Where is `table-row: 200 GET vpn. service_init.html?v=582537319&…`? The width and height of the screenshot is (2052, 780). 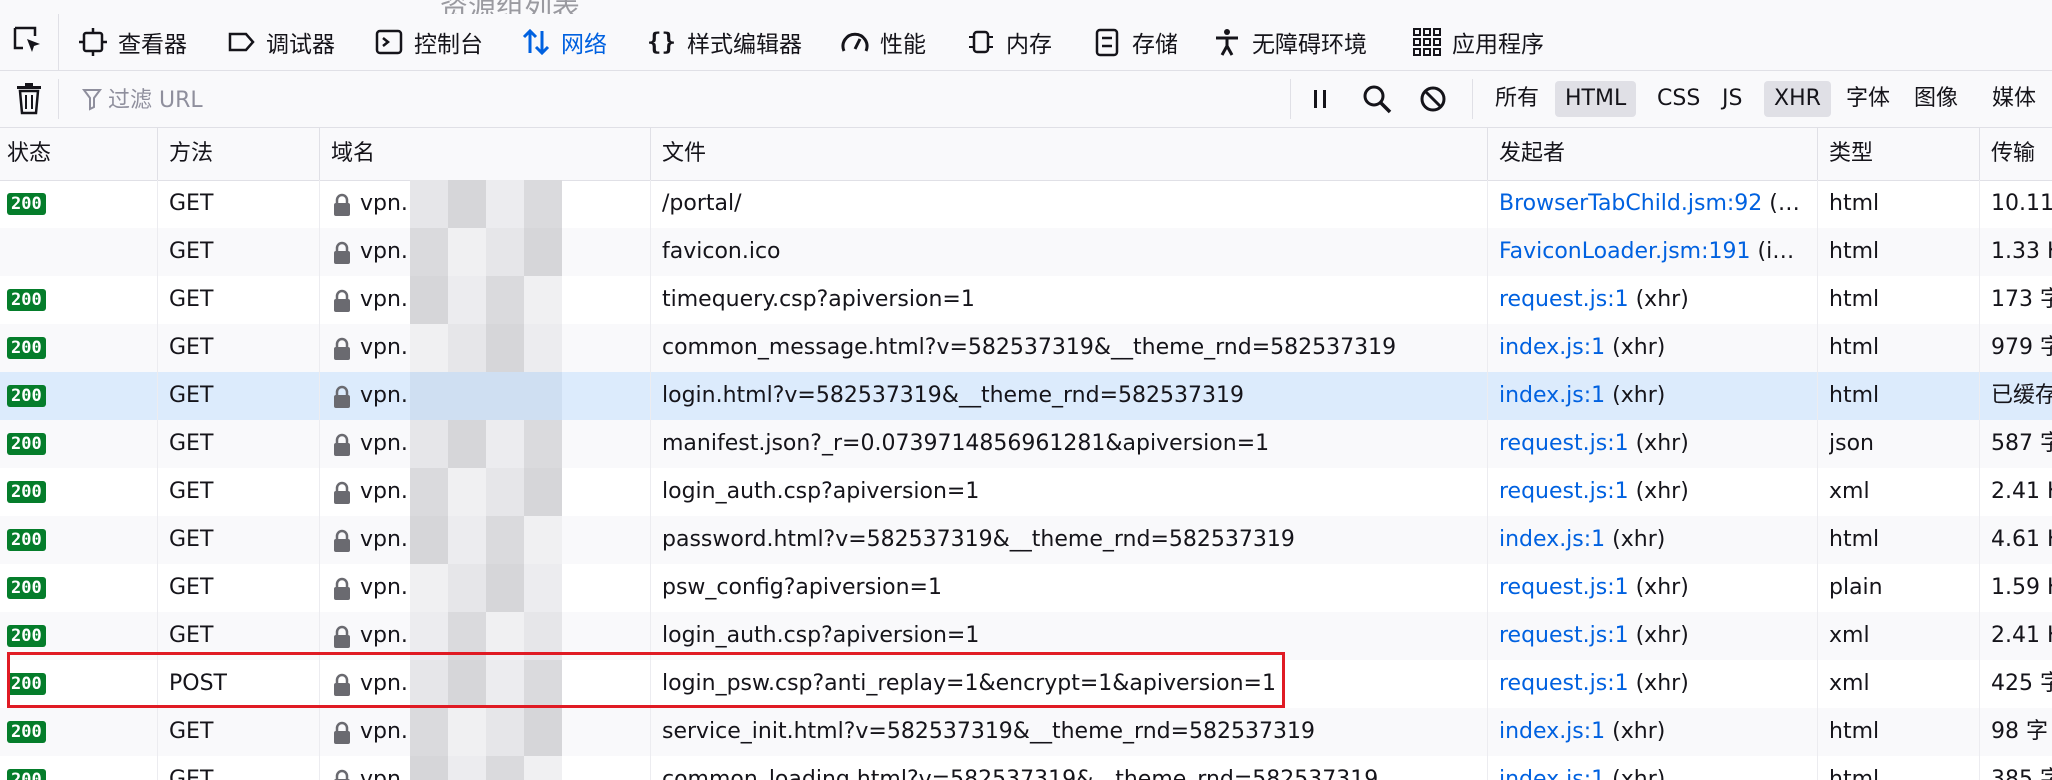
table-row: 200 GET vpn. service_init.html?v=582537319&… is located at coordinates (1026, 732).